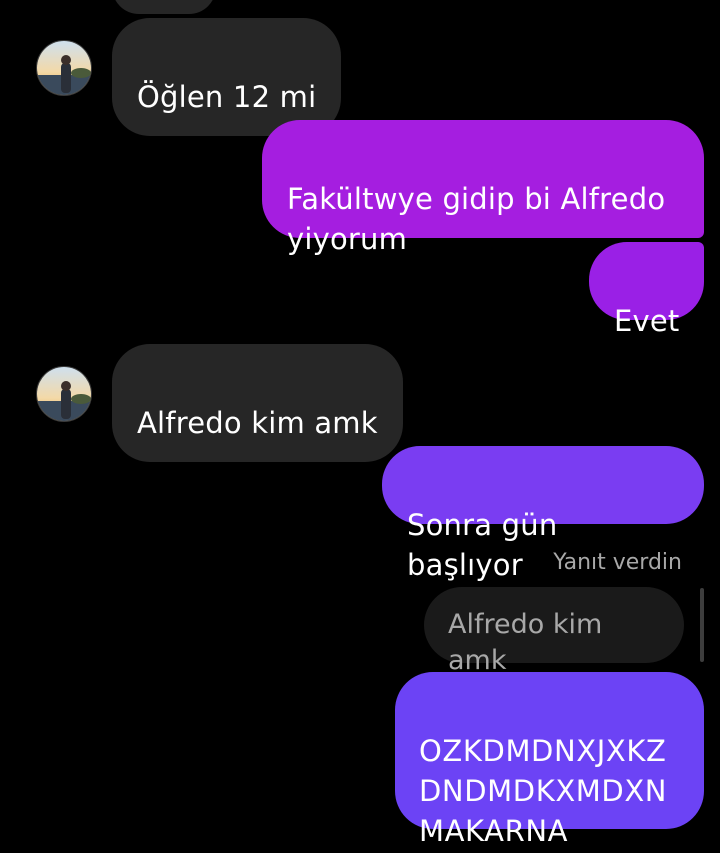  Describe the element at coordinates (647, 321) in the screenshot. I see `message-text: Evet` at that location.